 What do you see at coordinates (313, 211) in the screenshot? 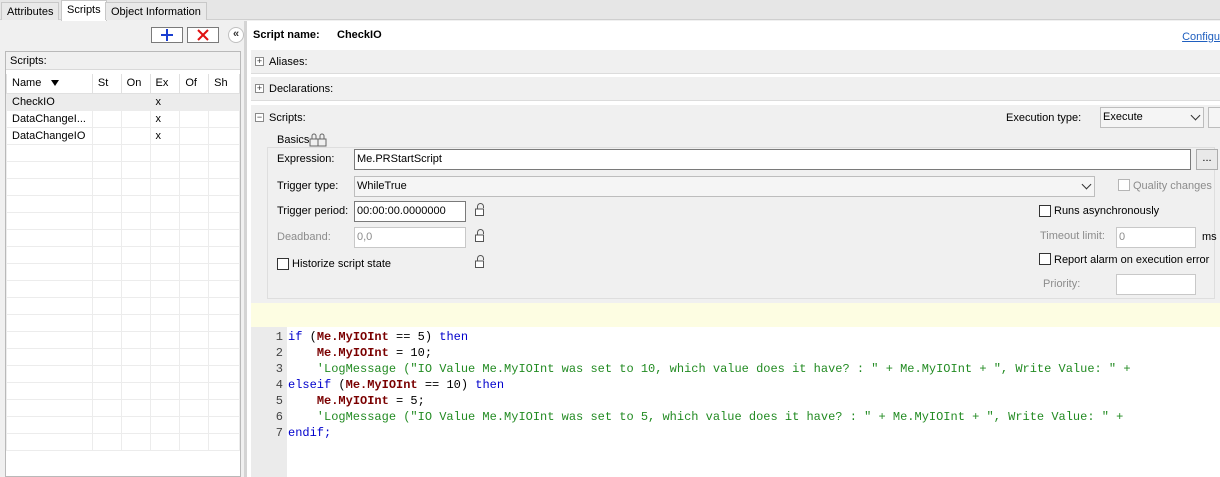
I see `trigger-period-label: Trigger period:` at bounding box center [313, 211].